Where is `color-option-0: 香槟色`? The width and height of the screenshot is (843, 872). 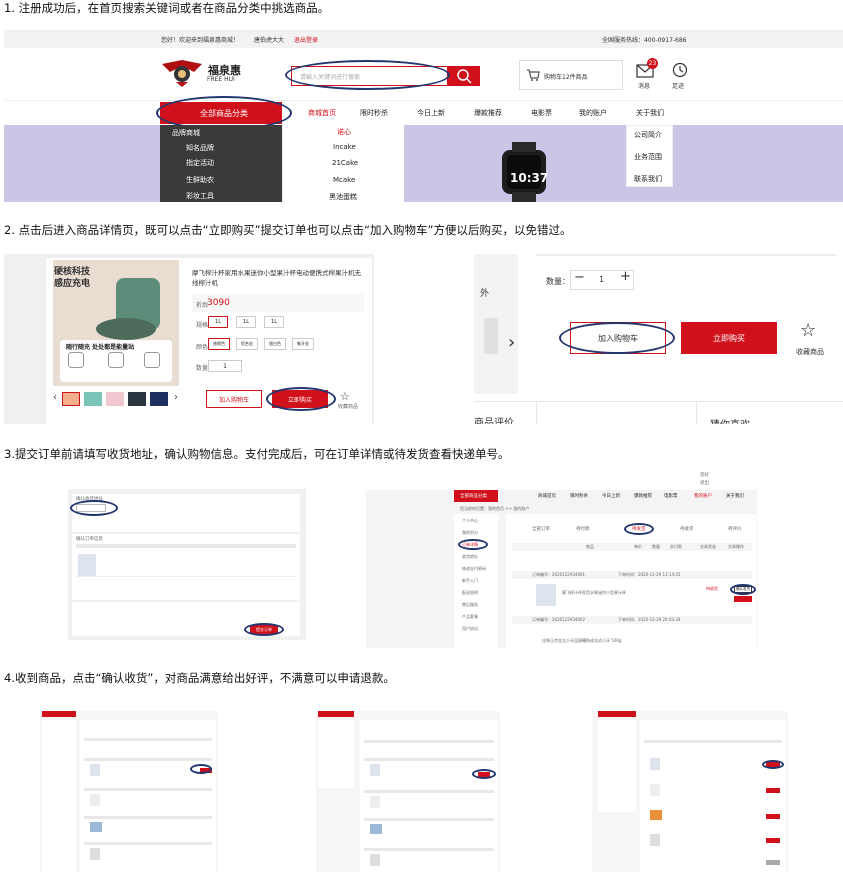
color-option-0: 香槟色 is located at coordinates (219, 344).